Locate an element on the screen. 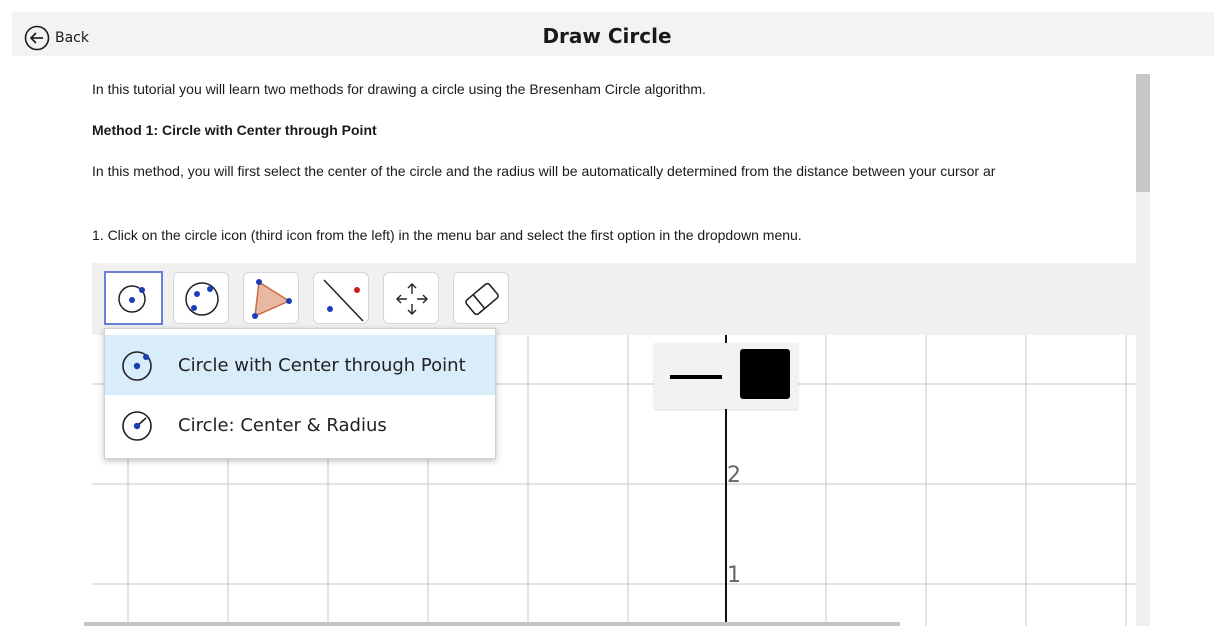 This screenshot has width=1214, height=626. eraser-icon is located at coordinates (482, 299).